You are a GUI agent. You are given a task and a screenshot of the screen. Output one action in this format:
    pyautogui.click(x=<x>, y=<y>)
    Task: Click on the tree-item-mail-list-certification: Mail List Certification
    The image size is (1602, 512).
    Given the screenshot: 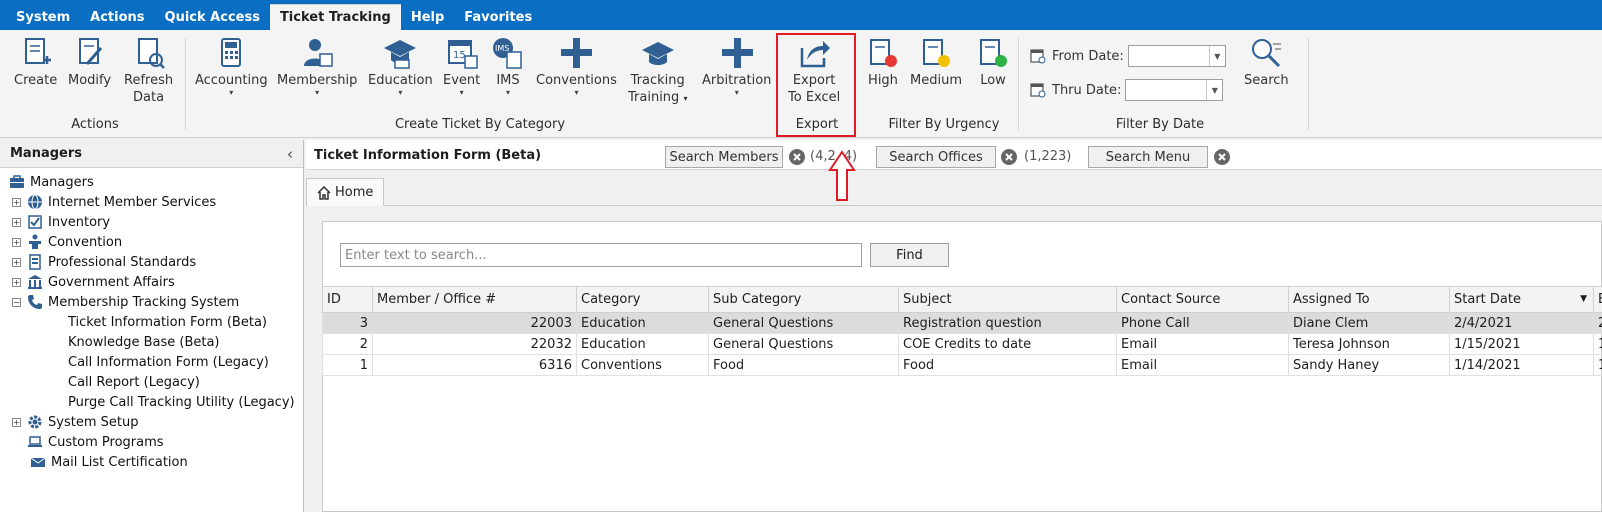 What is the action you would take?
    pyautogui.click(x=151, y=462)
    